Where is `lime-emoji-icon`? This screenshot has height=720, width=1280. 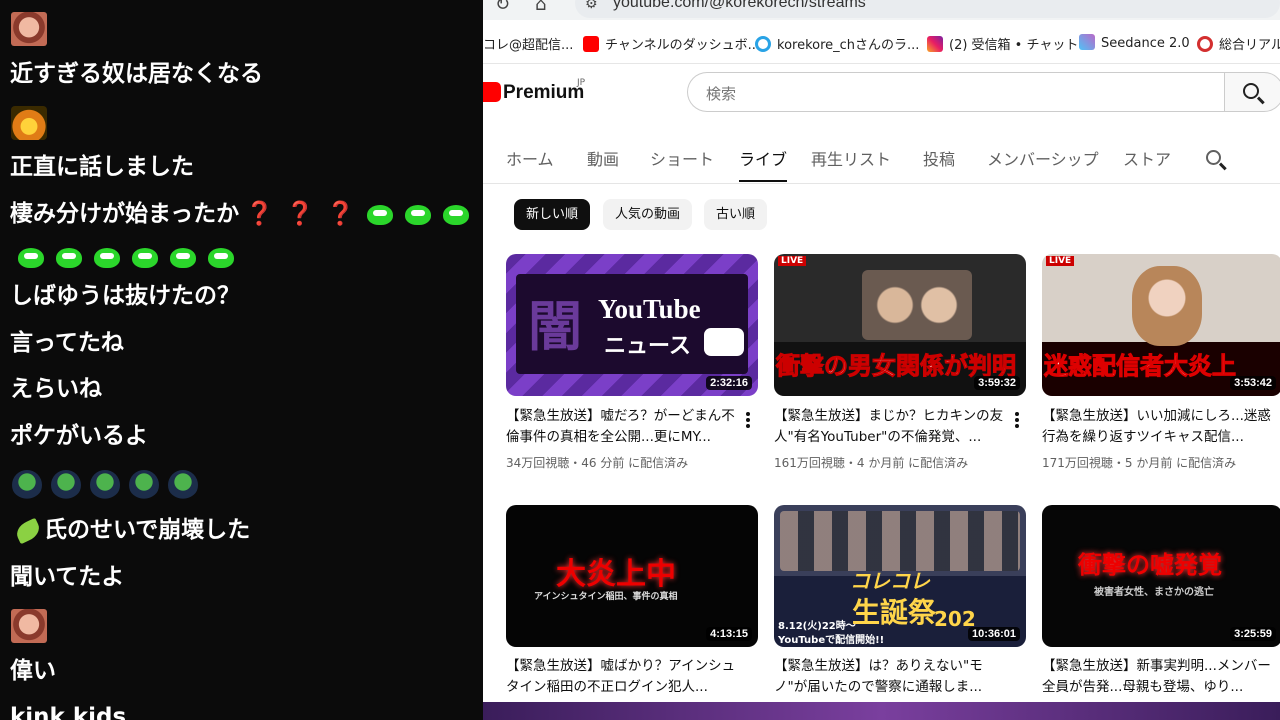 lime-emoji-icon is located at coordinates (28, 530).